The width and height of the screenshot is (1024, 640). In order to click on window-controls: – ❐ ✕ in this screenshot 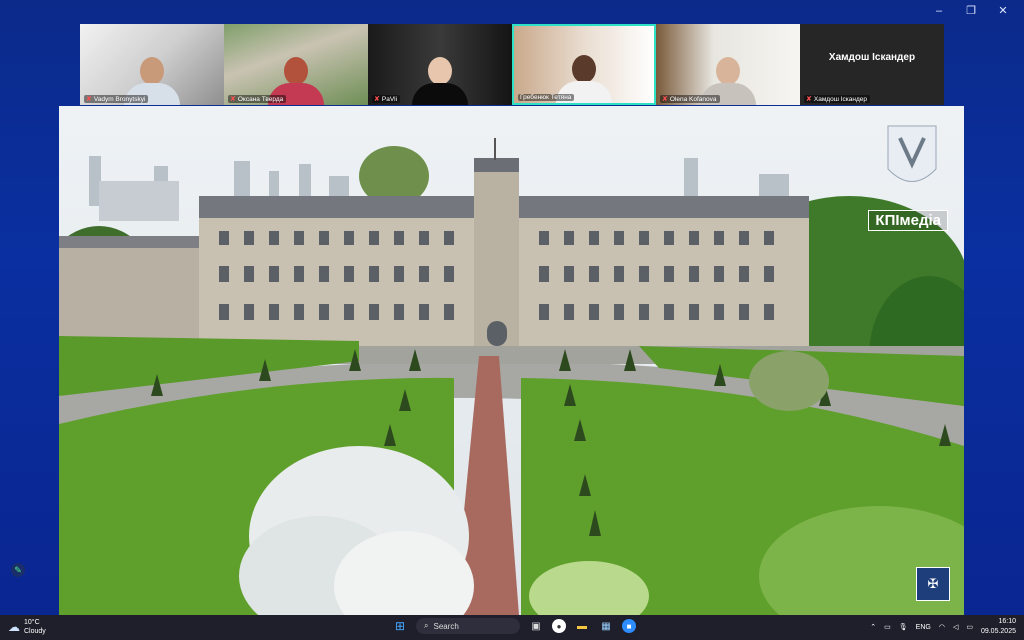, I will do `click(971, 11)`.